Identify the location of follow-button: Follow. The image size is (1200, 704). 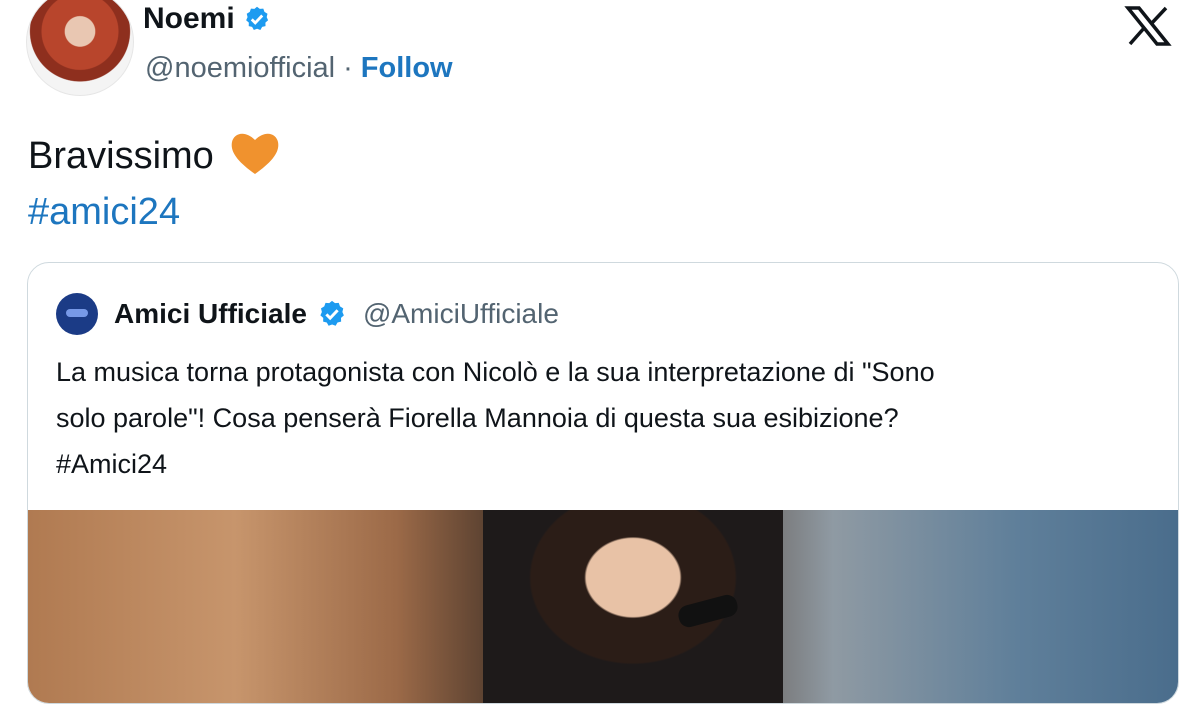
(407, 68).